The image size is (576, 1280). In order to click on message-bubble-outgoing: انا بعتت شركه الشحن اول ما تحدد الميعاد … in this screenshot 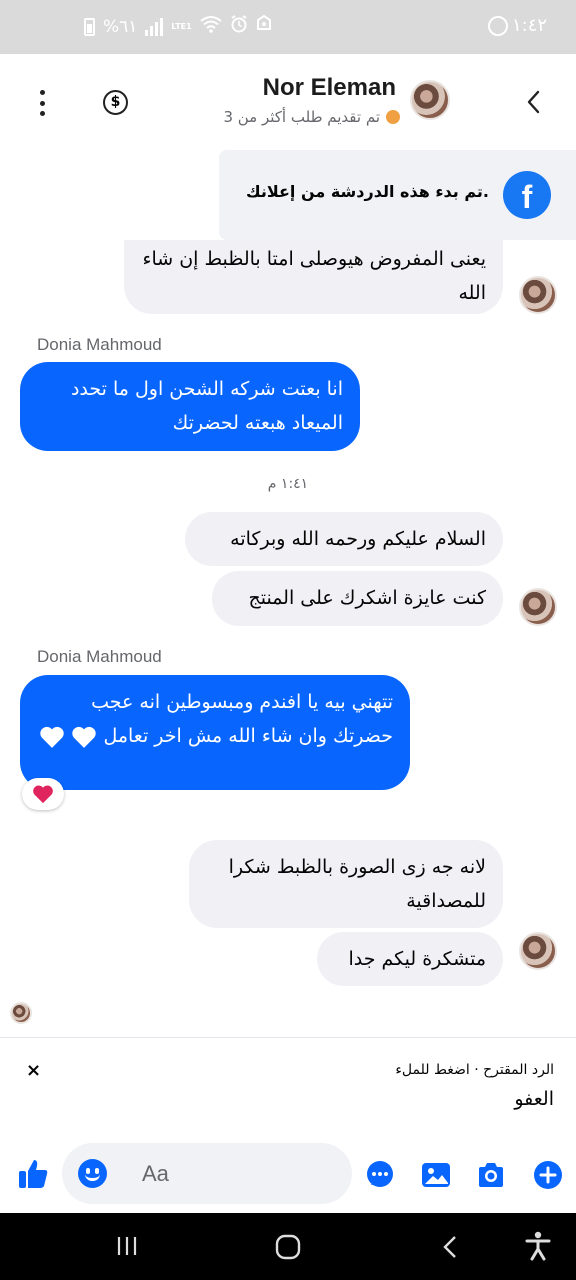, I will do `click(190, 406)`.